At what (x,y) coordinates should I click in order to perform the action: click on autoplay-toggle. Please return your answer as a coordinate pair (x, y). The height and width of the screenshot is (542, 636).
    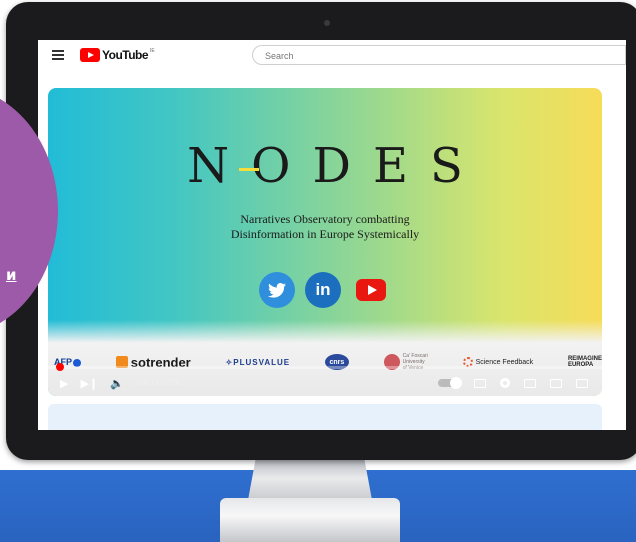
    Looking at the image, I should click on (450, 383).